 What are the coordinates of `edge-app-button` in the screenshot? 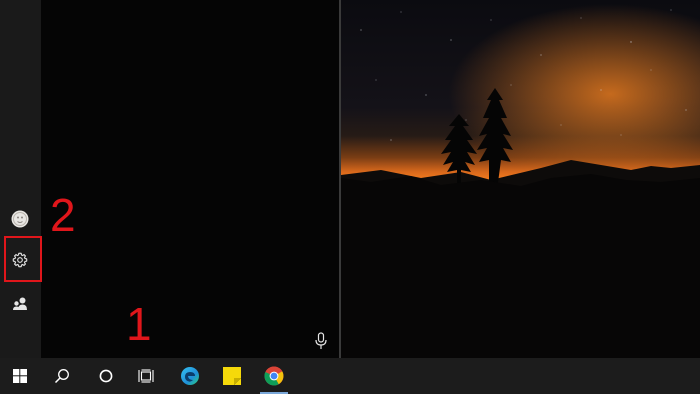 It's located at (190, 376).